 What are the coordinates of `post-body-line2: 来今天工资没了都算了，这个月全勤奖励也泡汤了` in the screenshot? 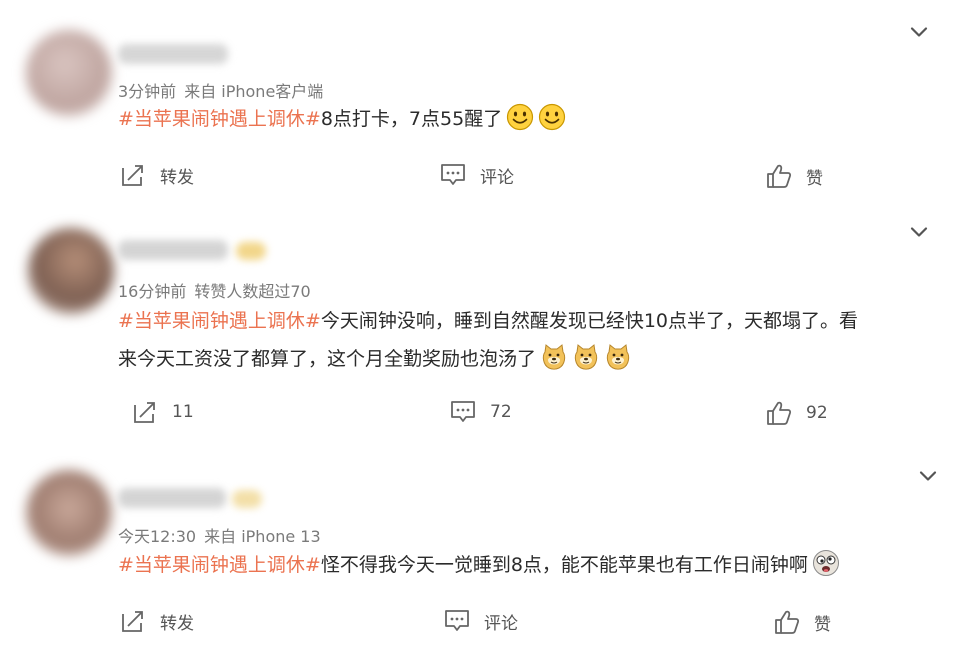 It's located at (327, 359).